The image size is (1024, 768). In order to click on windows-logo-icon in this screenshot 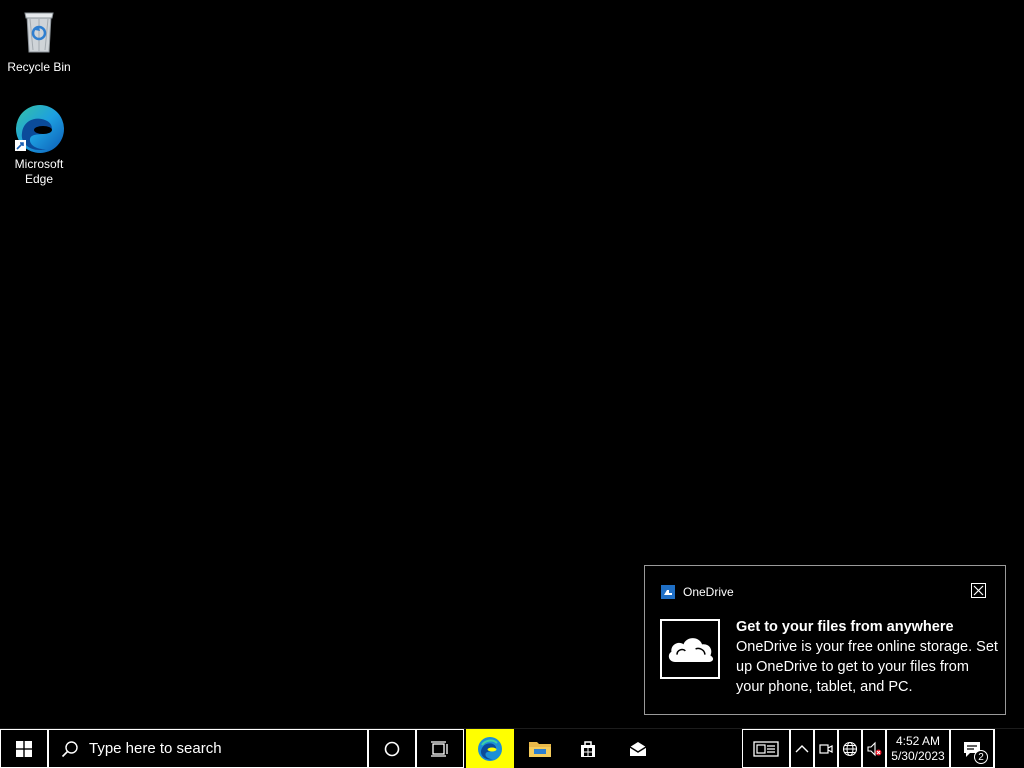, I will do `click(24, 748)`.